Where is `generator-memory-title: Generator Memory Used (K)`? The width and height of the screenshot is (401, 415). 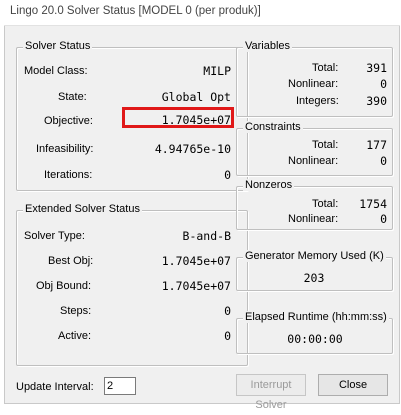 generator-memory-title: Generator Memory Used (K) is located at coordinates (314, 256).